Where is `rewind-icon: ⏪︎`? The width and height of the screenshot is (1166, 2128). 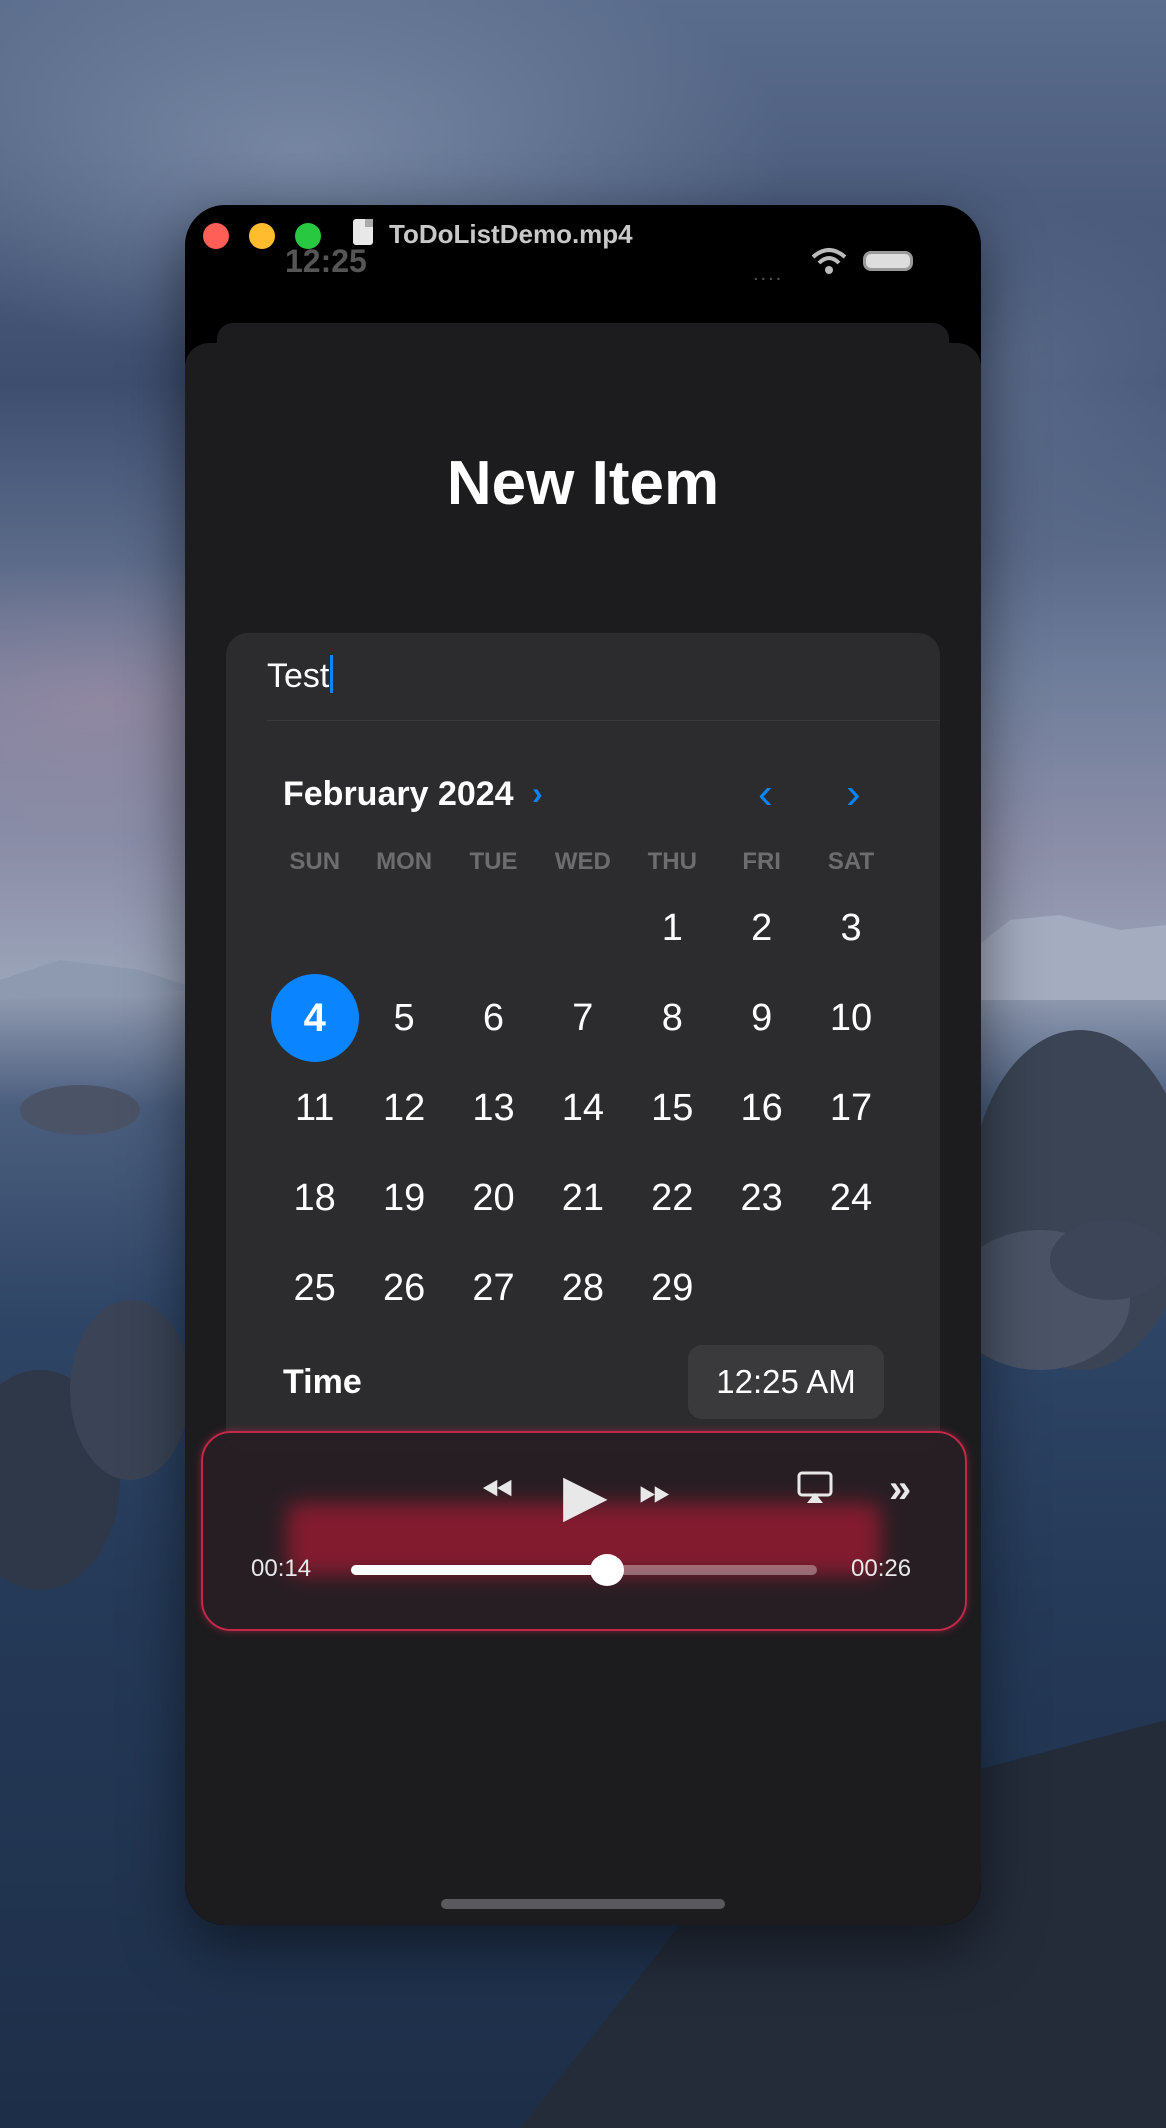
rewind-icon: ⏪︎ is located at coordinates (497, 1491).